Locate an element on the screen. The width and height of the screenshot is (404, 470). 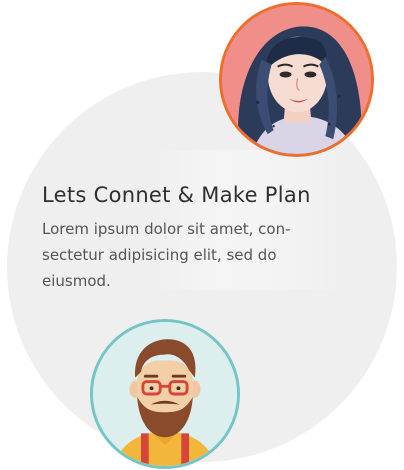
card-title: Lets Connet & Make Plan is located at coordinates (176, 195).